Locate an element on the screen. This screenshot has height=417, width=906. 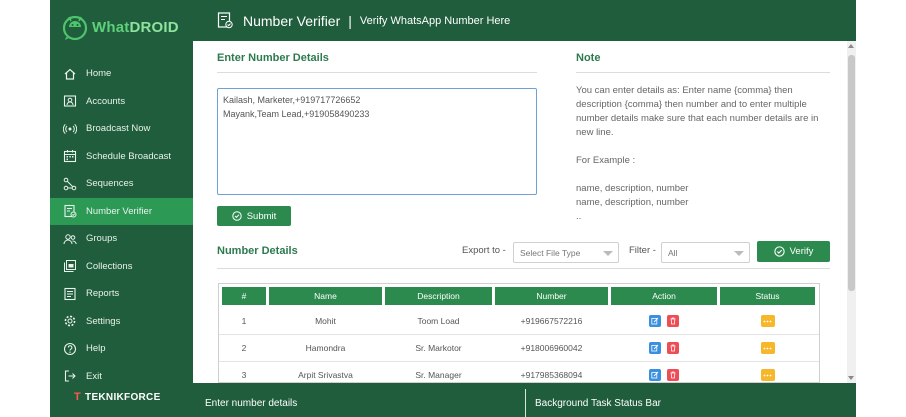
exit-icon is located at coordinates (70, 376).